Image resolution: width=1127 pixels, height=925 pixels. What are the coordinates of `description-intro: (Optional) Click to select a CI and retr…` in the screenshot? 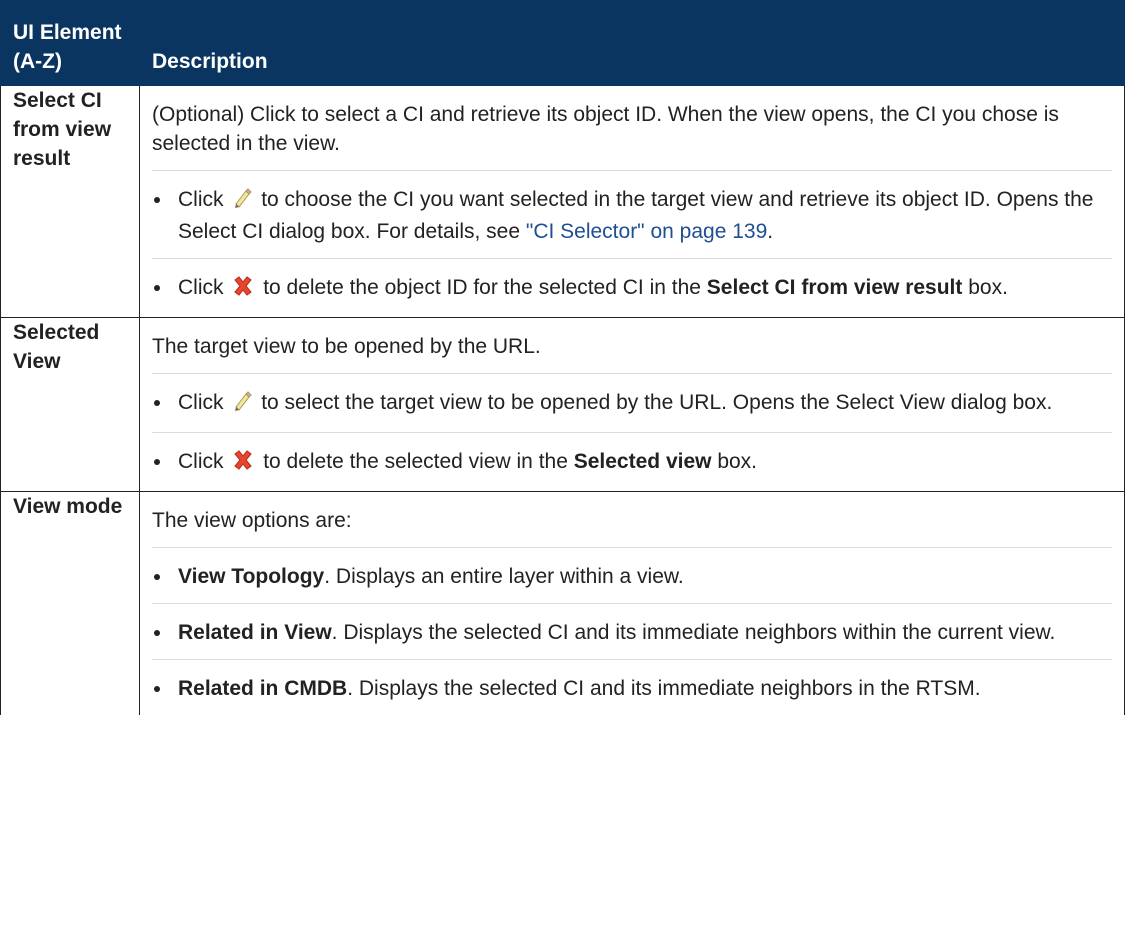 It's located at (632, 128).